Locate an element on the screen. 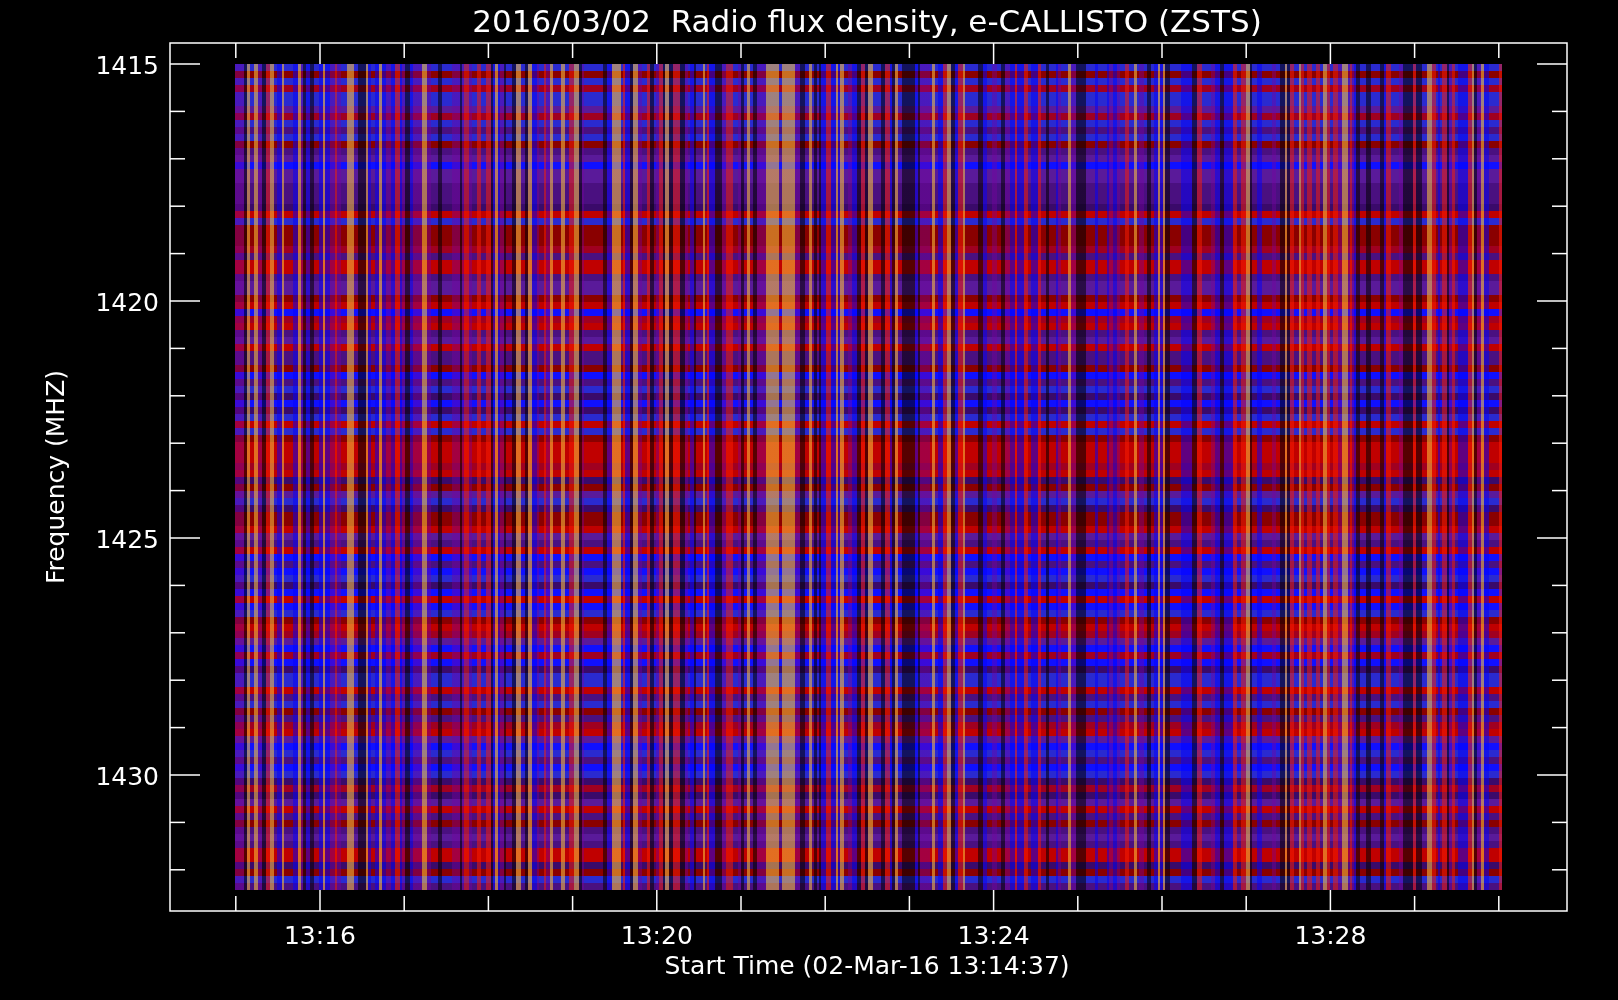 The image size is (1618, 1000). y-tick-label: 1425 is located at coordinates (127, 539).